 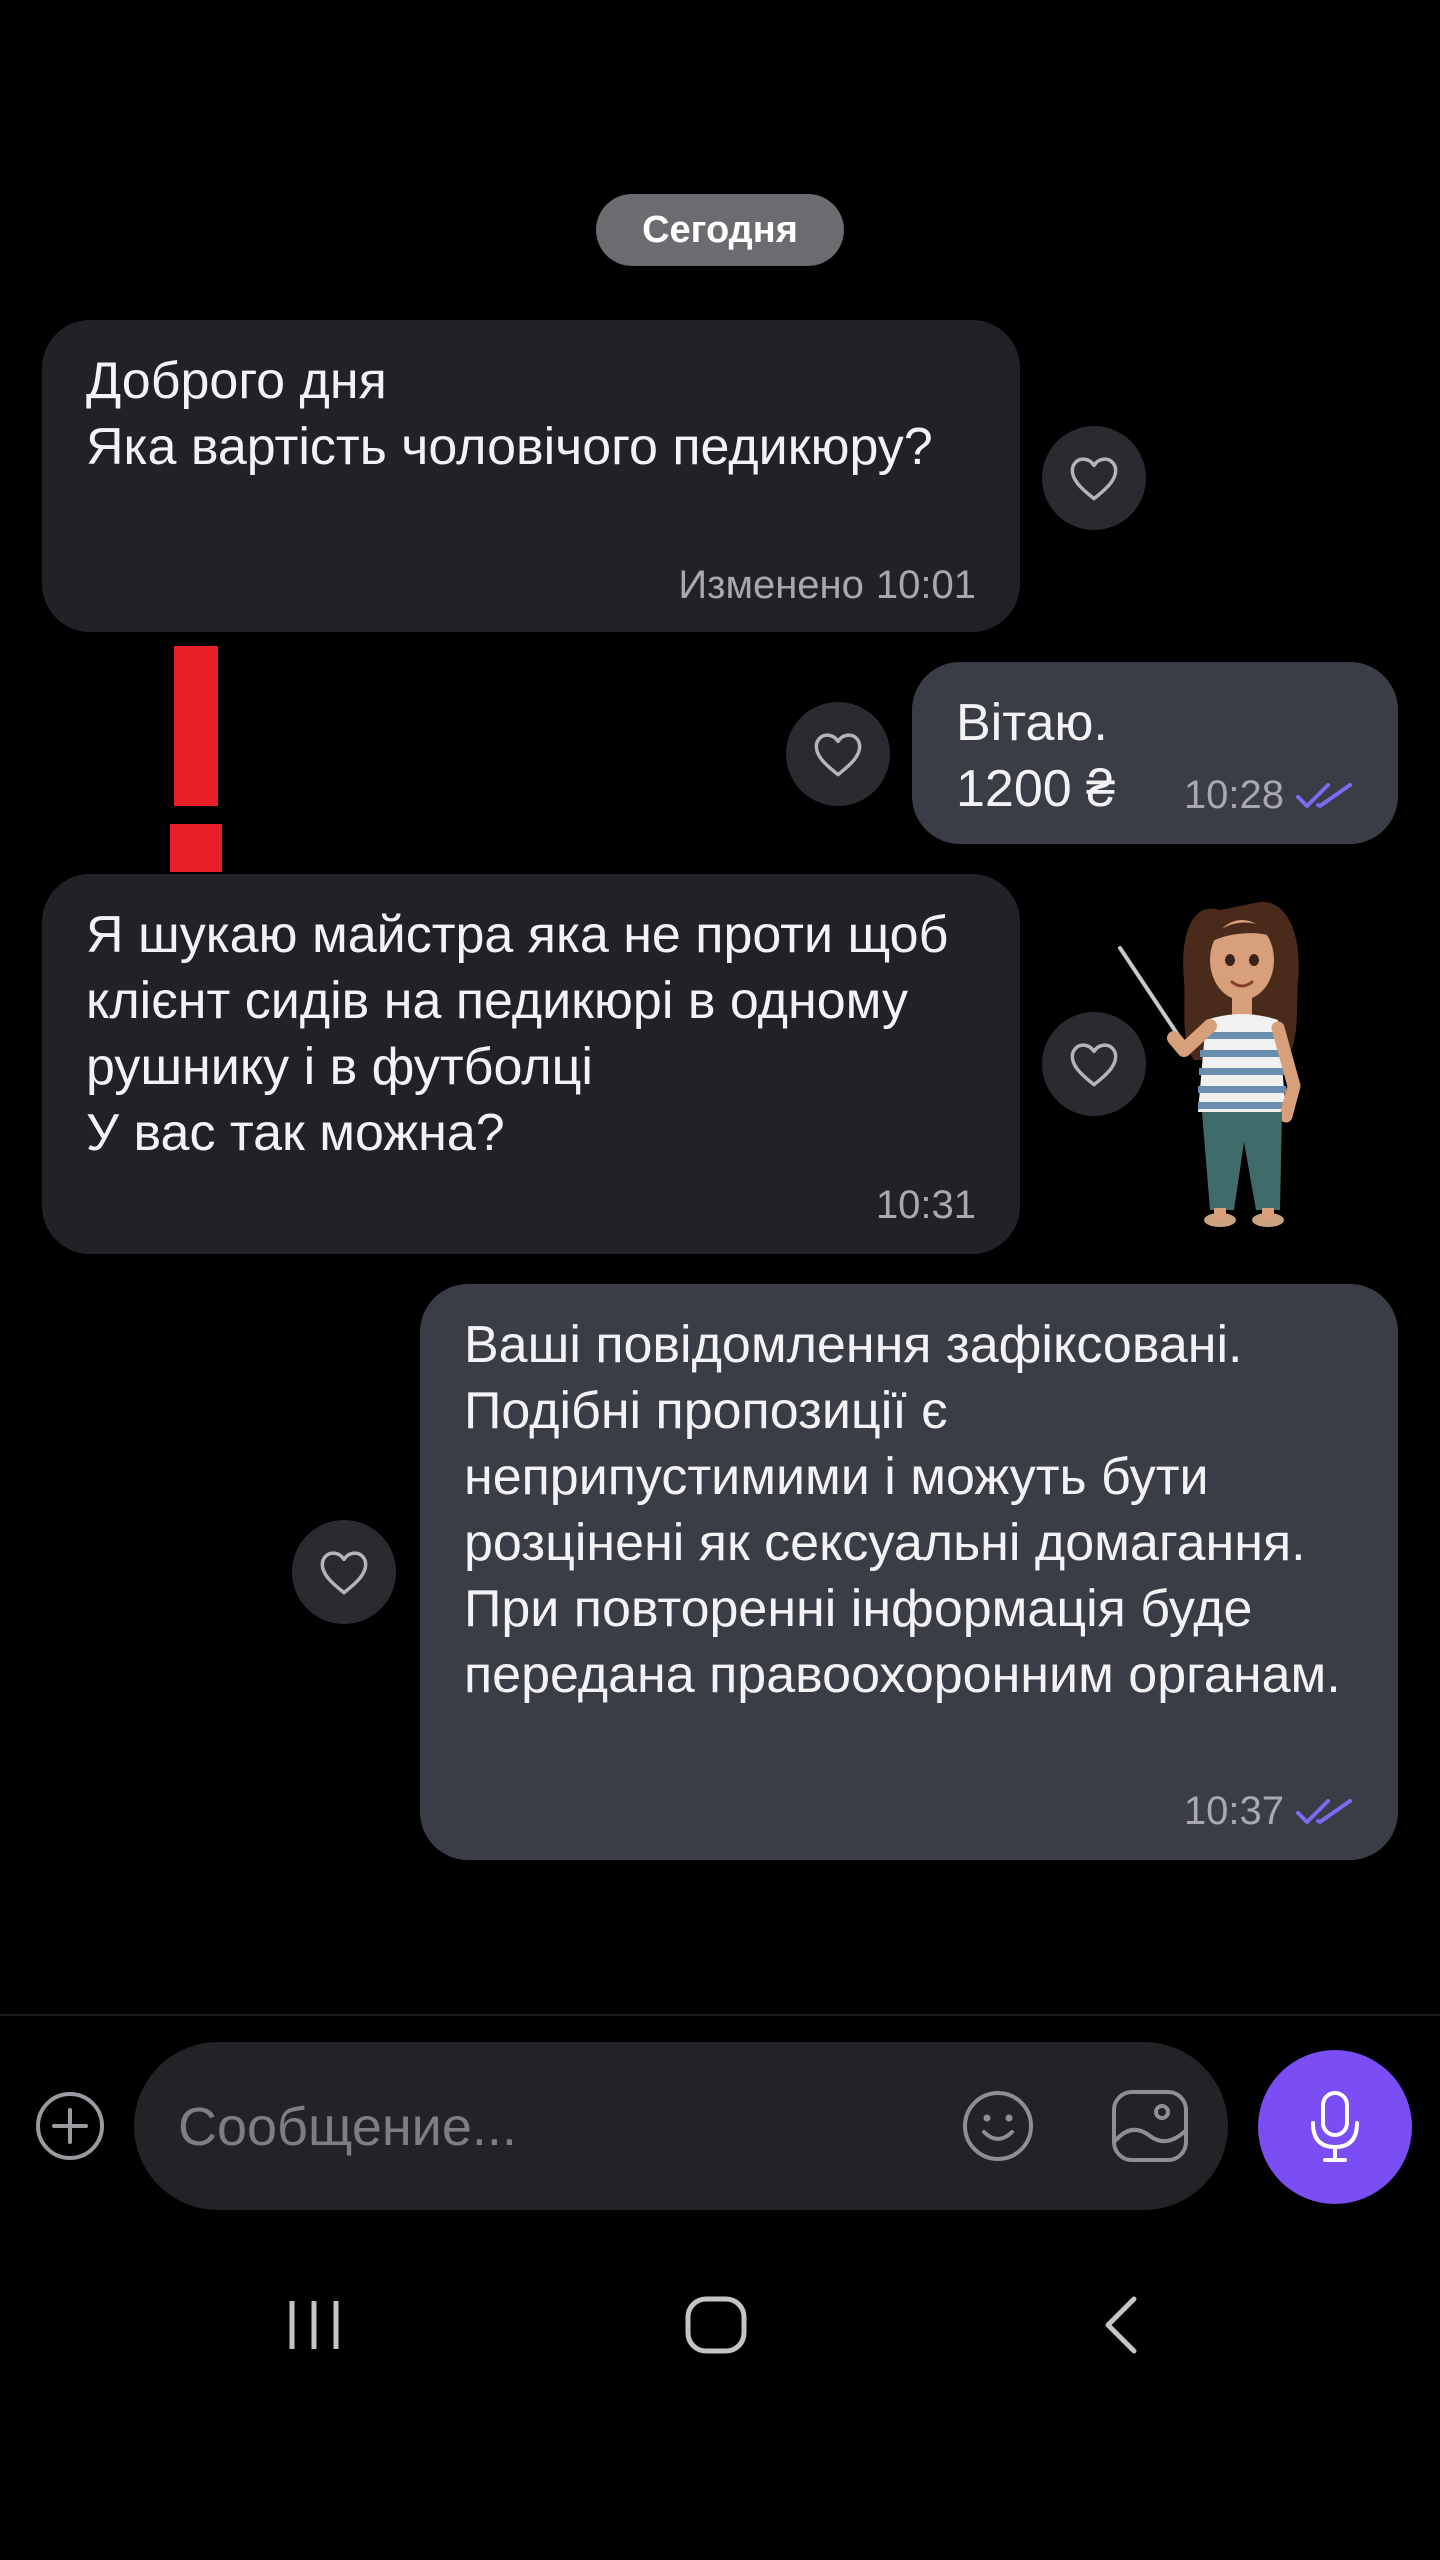 I want to click on message-meta: Изменено 10:01, so click(x=827, y=585).